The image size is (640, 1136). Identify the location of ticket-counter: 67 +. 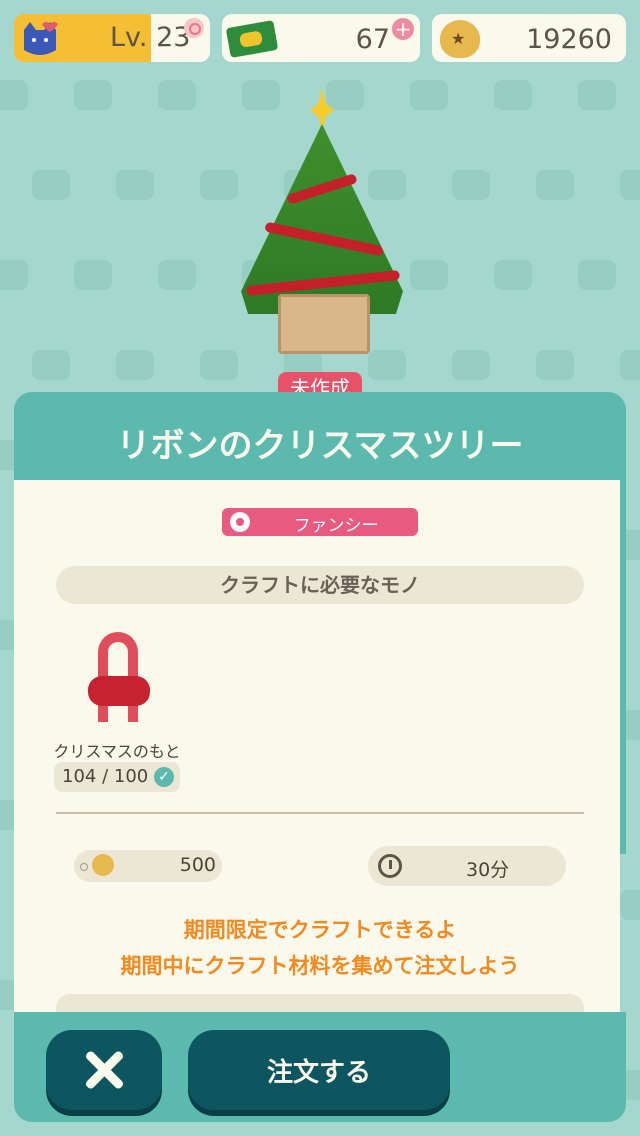
(321, 38).